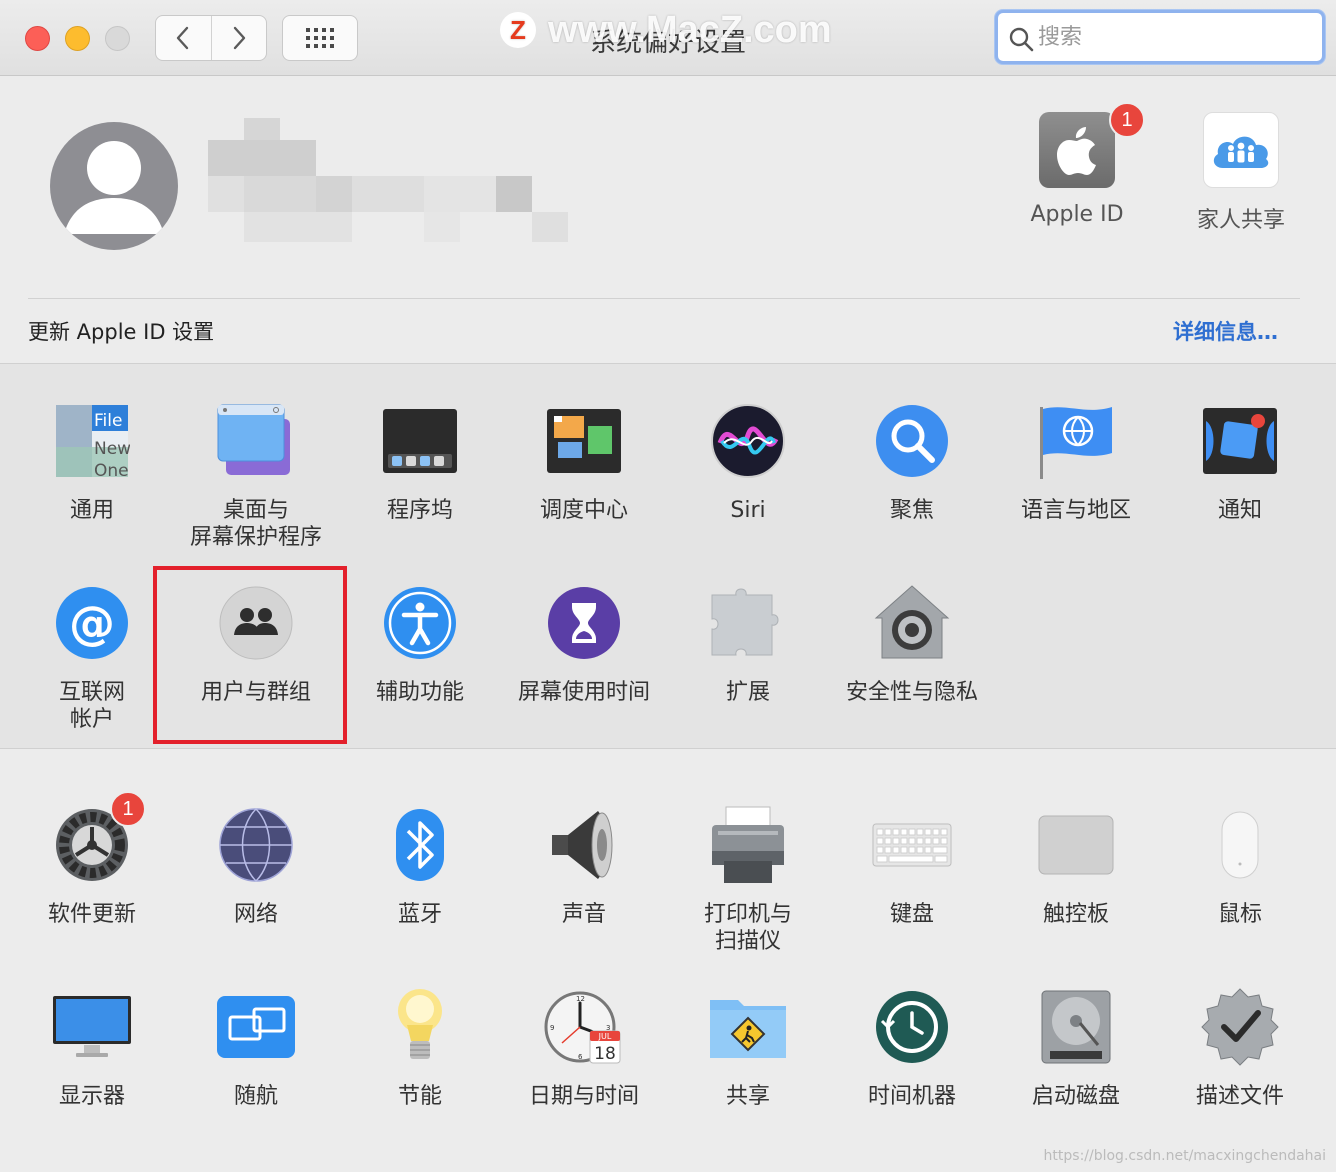 This screenshot has height=1172, width=1336. I want to click on pane-label-trackpad: 触控板, so click(1075, 914).